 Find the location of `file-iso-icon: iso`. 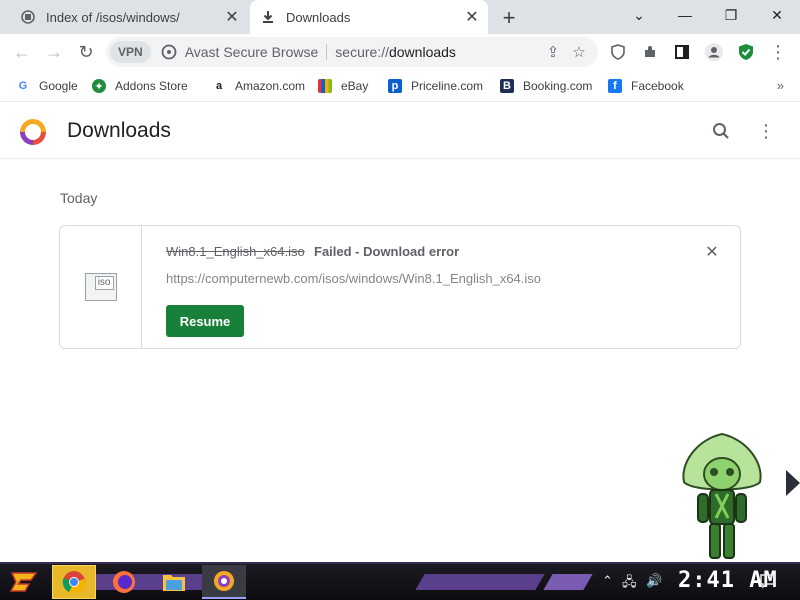

file-iso-icon: iso is located at coordinates (100, 287).